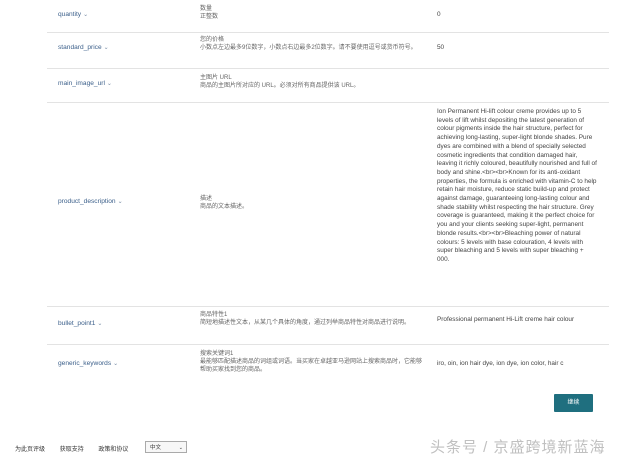 The width and height of the screenshot is (640, 463). Describe the element at coordinates (85, 363) in the screenshot. I see `field-name-label: generic_keywords` at that location.